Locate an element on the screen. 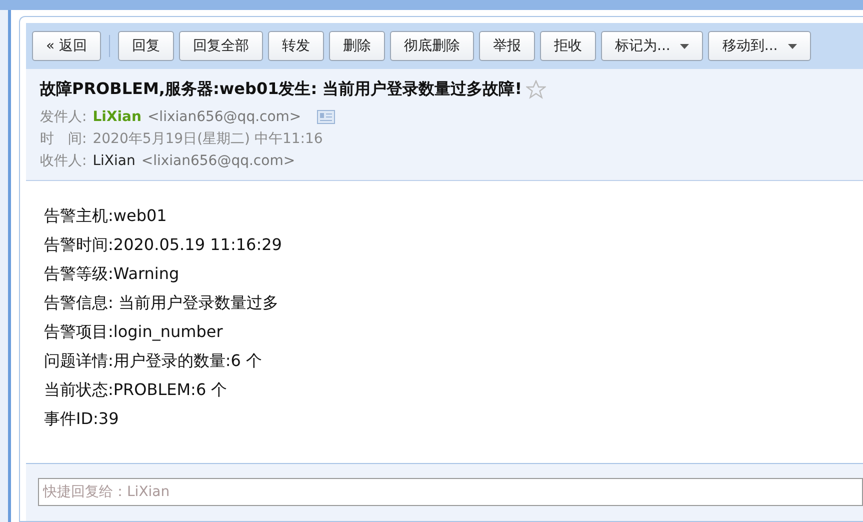 This screenshot has height=522, width=863. message-line: 当前状态:PROBLEM:6 个 is located at coordinates (136, 390).